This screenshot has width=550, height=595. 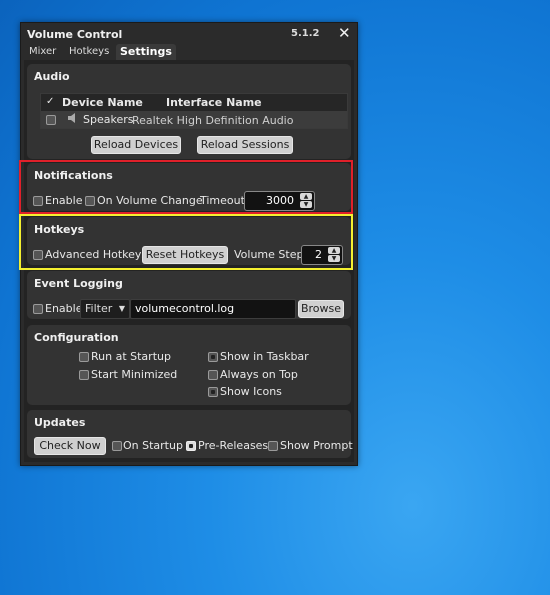 I want to click on browse-button: Browse, so click(x=321, y=309).